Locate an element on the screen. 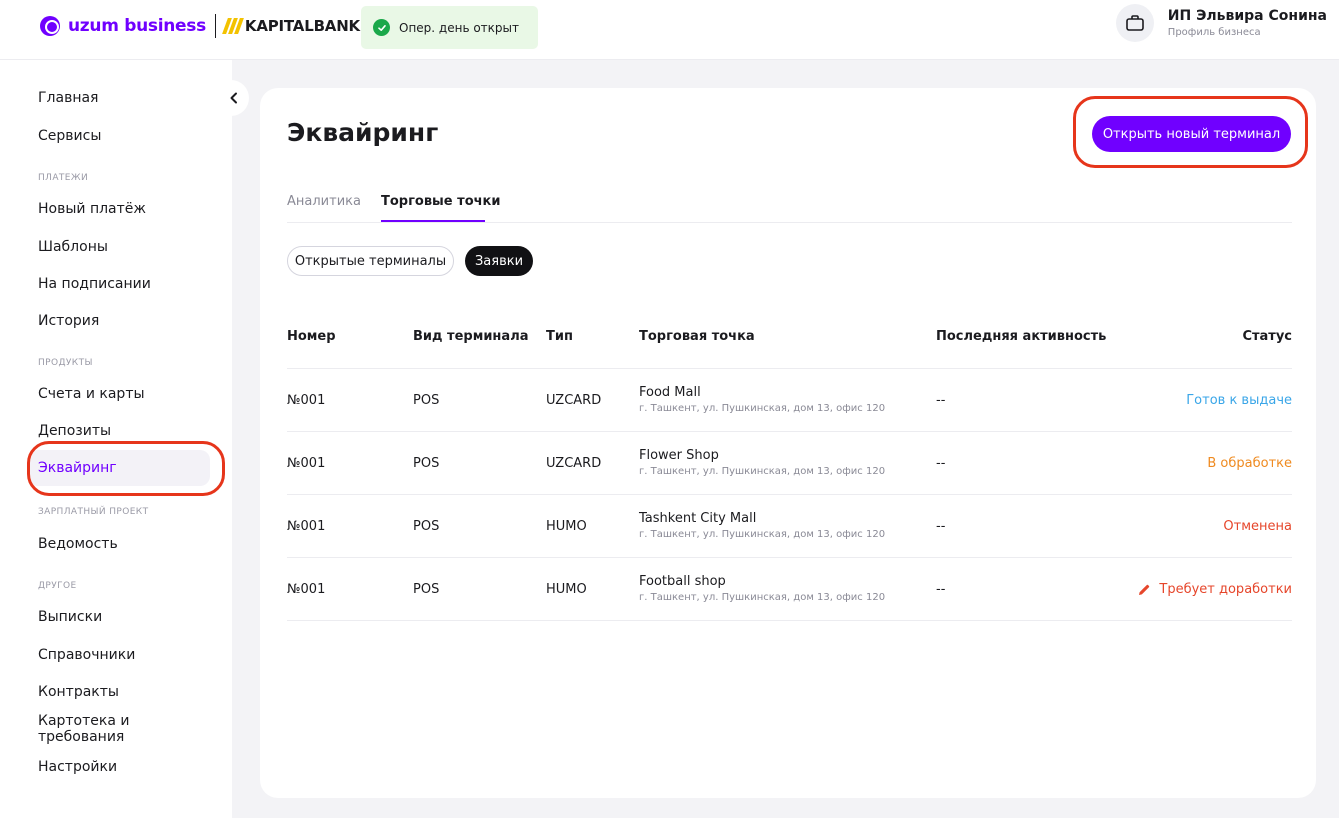 The width and height of the screenshot is (1339, 818). cell-trade-point: Football shop is located at coordinates (682, 581).